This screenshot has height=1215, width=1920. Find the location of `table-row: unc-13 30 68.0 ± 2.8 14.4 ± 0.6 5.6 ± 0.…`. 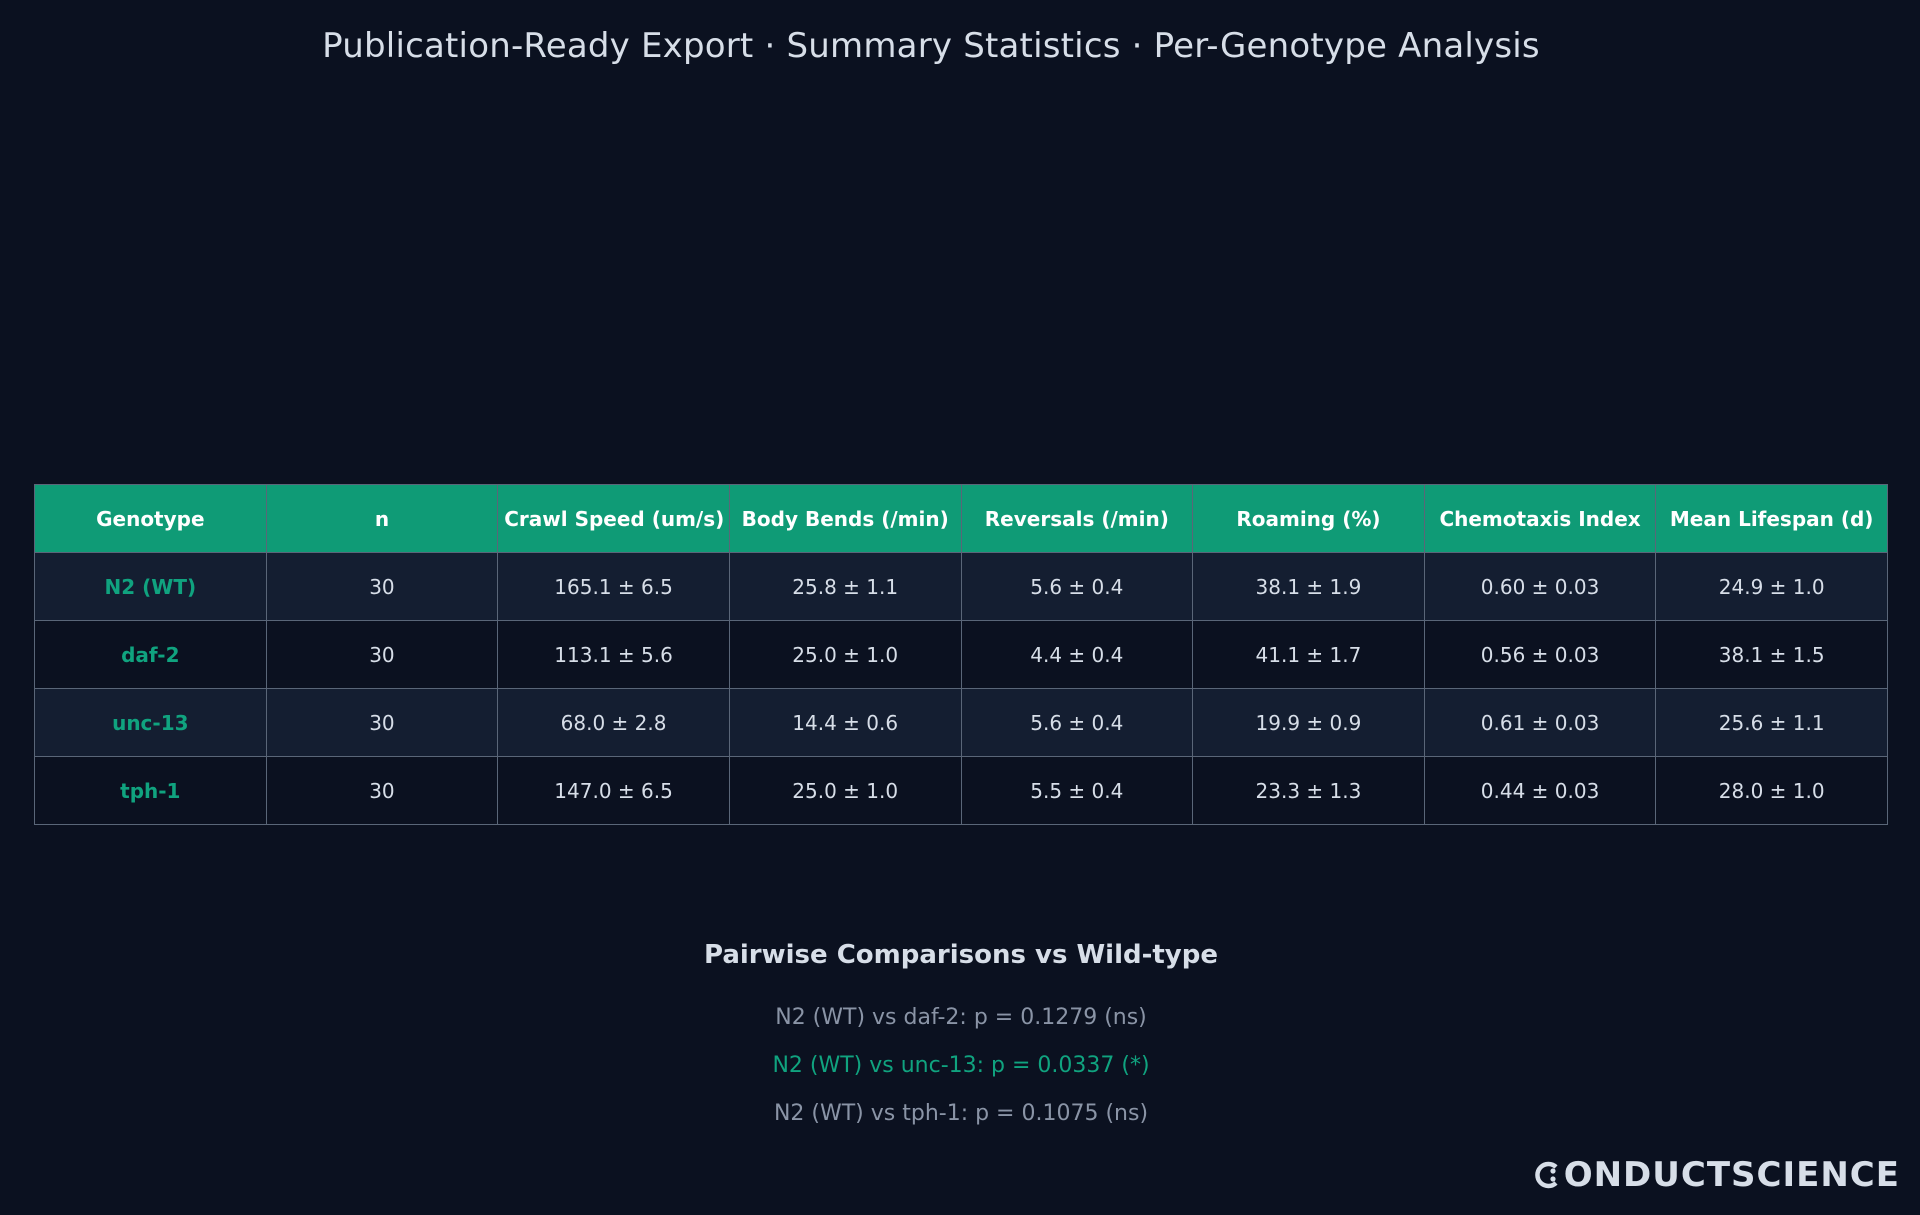

table-row: unc-13 30 68.0 ± 2.8 14.4 ± 0.6 5.6 ± 0.… is located at coordinates (961, 722).